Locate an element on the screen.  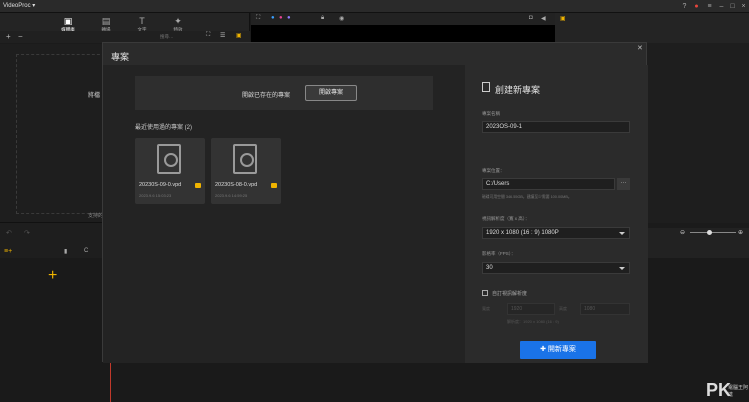
fps-label: 影格率（FPS）： is located at coordinates (499, 253).